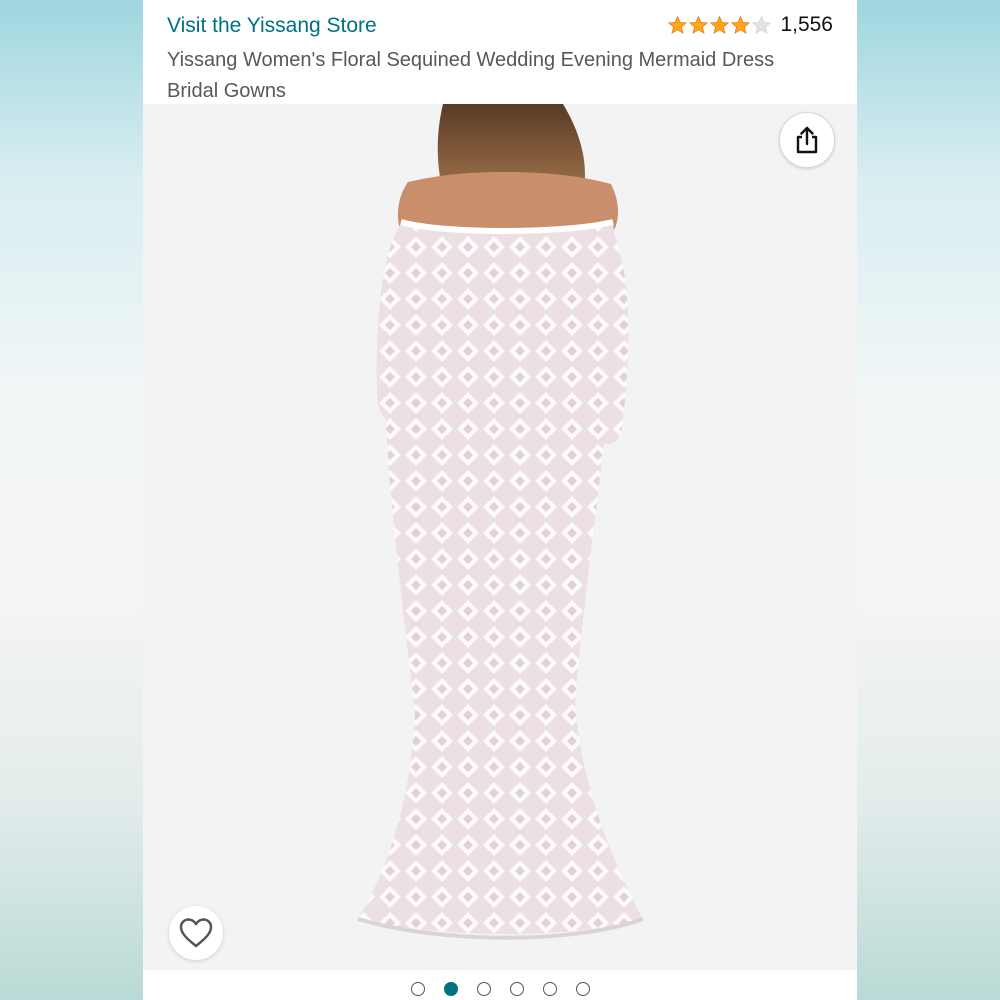  I want to click on store-link: Visit the Yissang Store, so click(272, 26).